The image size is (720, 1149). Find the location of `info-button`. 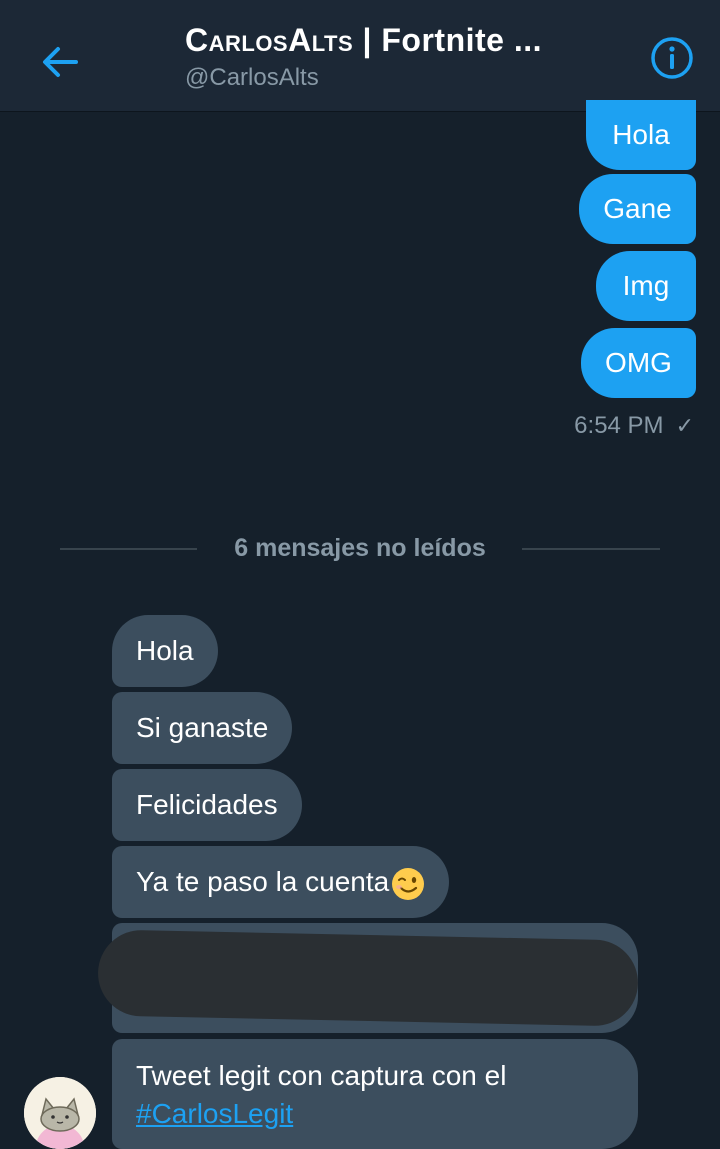

info-button is located at coordinates (672, 58).